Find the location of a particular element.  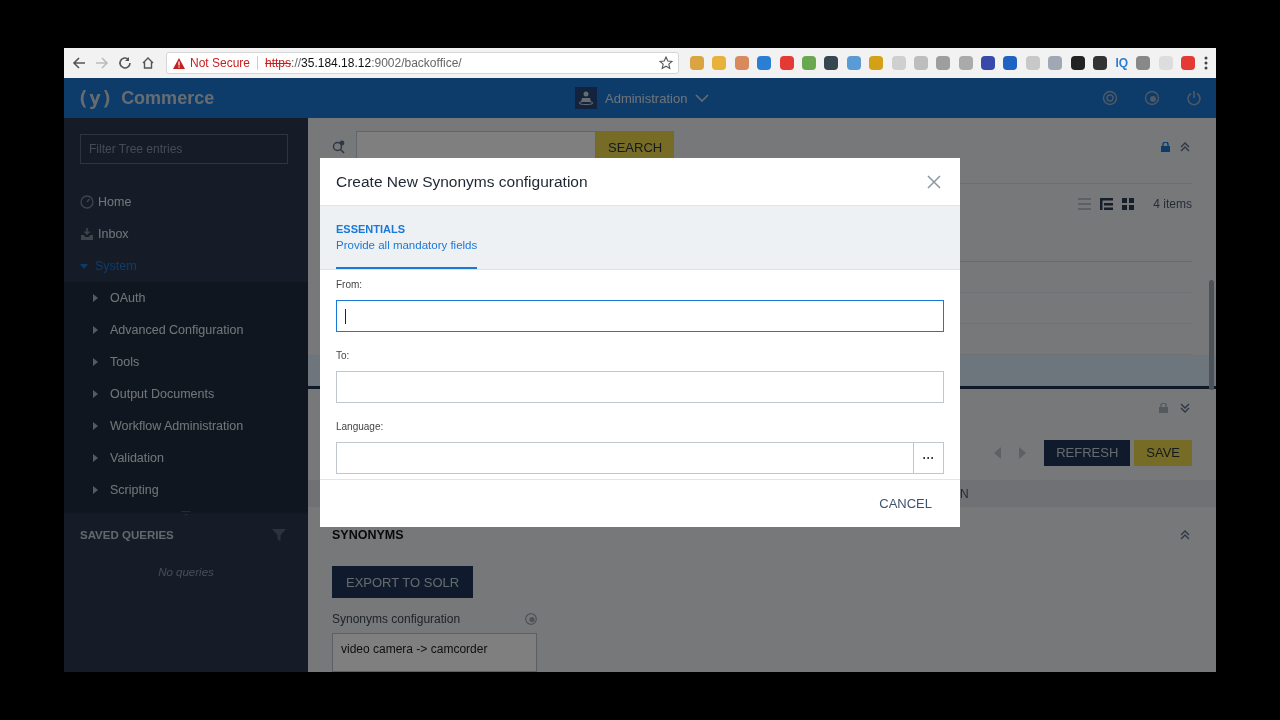

scrollbar is located at coordinates (1211, 335).